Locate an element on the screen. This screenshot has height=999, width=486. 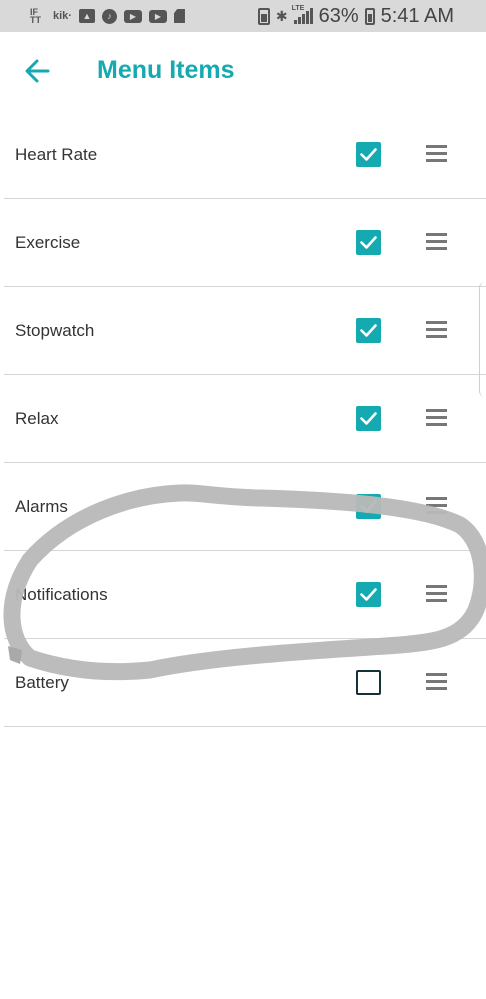
menu-item-battery: Battery is located at coordinates (245, 683).